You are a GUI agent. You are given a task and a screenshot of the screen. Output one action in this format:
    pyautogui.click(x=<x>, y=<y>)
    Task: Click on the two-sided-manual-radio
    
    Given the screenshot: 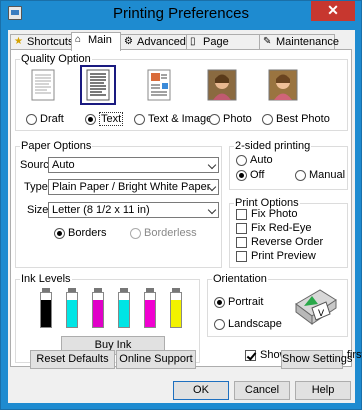 What is the action you would take?
    pyautogui.click(x=300, y=175)
    